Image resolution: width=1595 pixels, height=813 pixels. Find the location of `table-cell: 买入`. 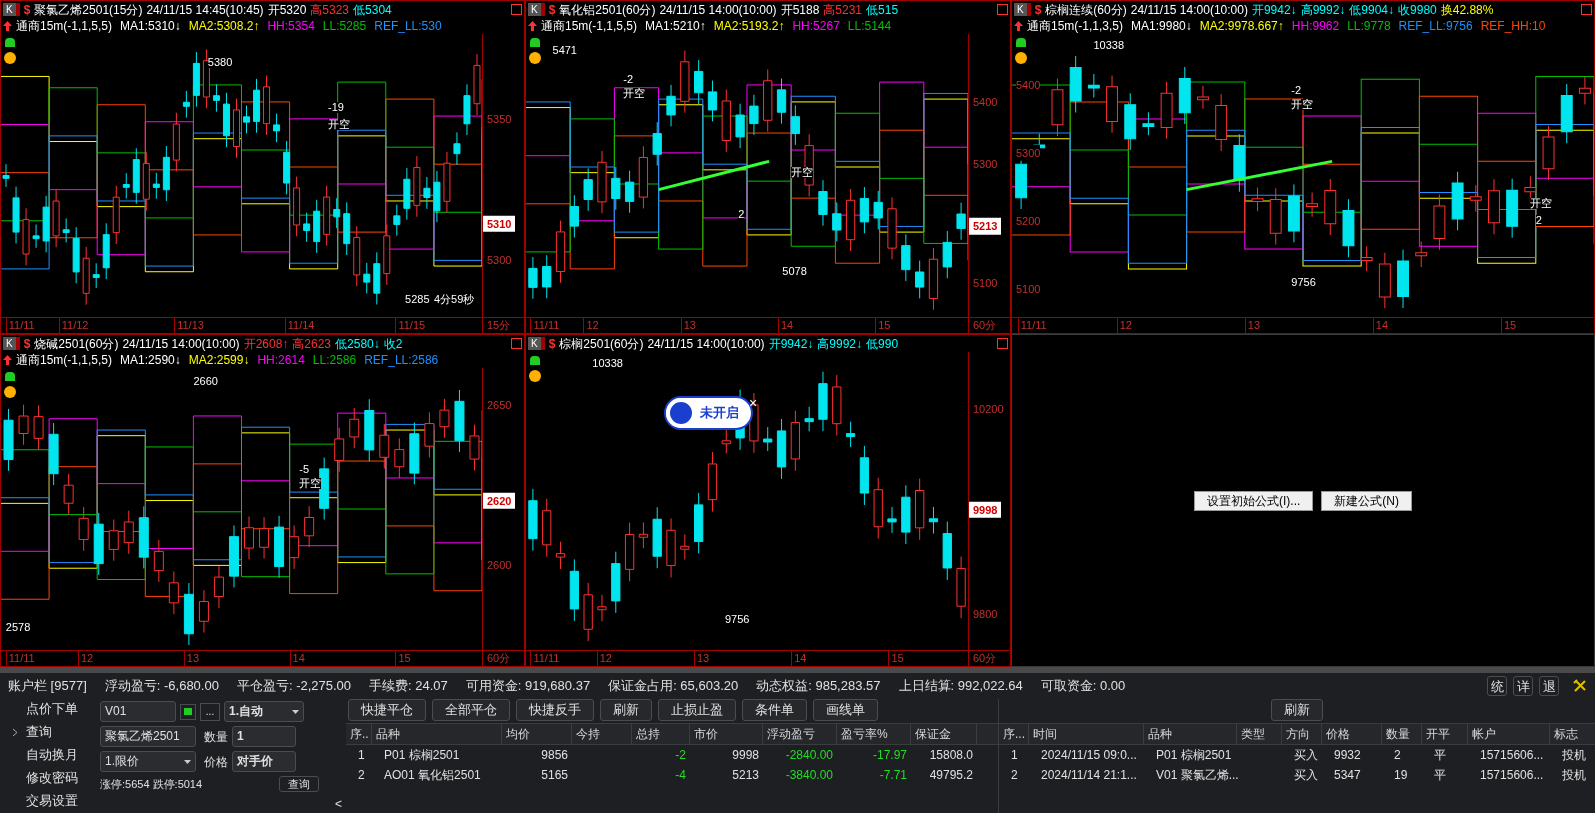

table-cell: 买入 is located at coordinates (1306, 775).